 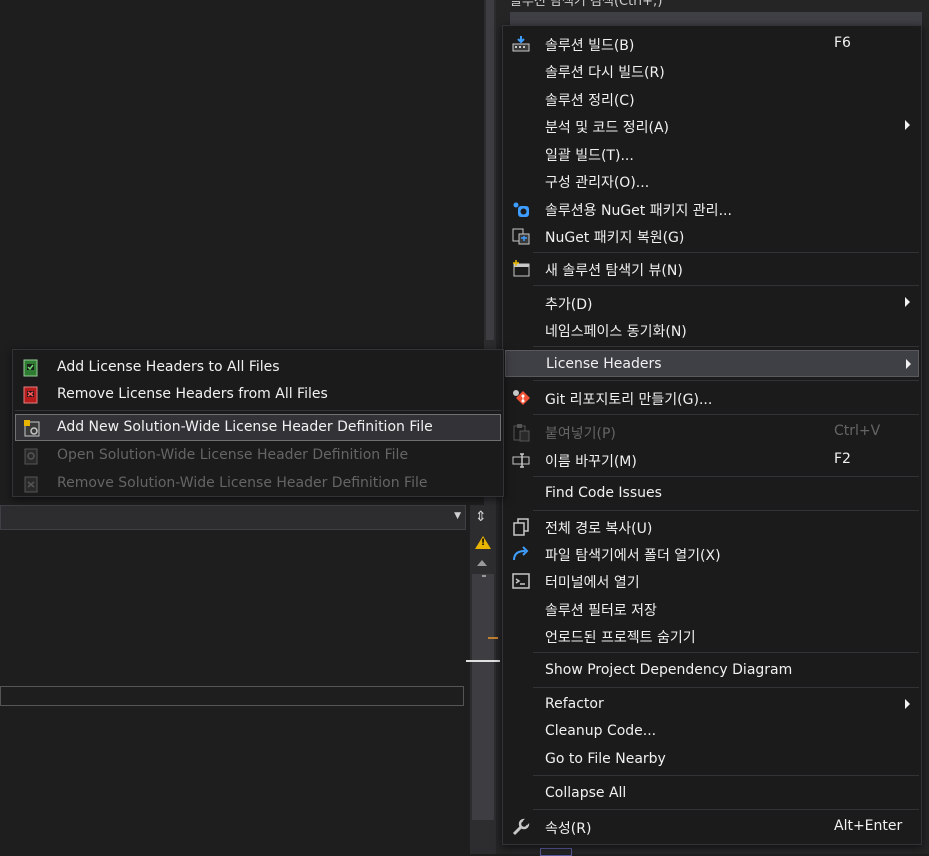 What do you see at coordinates (483, 542) in the screenshot?
I see `warning-icon: !` at bounding box center [483, 542].